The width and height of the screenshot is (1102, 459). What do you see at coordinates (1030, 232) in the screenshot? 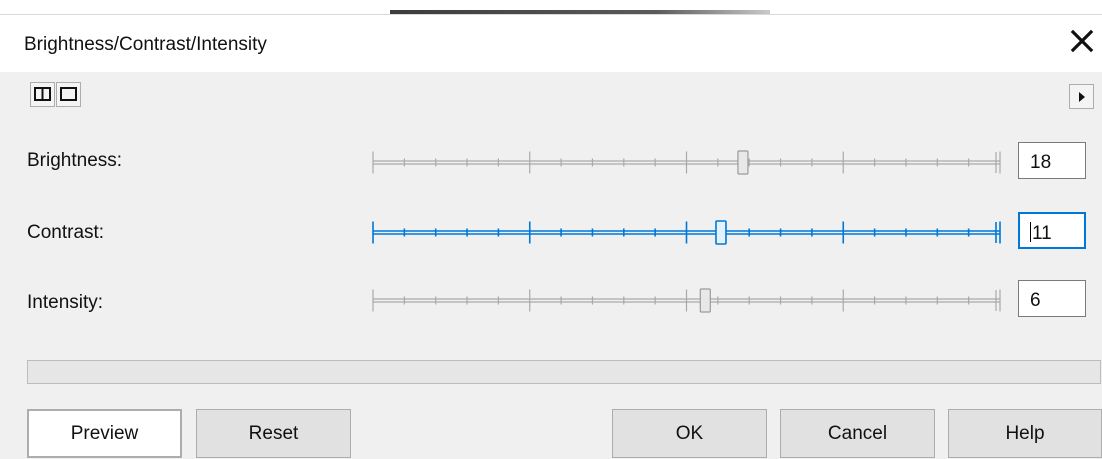
I see `text-caret` at bounding box center [1030, 232].